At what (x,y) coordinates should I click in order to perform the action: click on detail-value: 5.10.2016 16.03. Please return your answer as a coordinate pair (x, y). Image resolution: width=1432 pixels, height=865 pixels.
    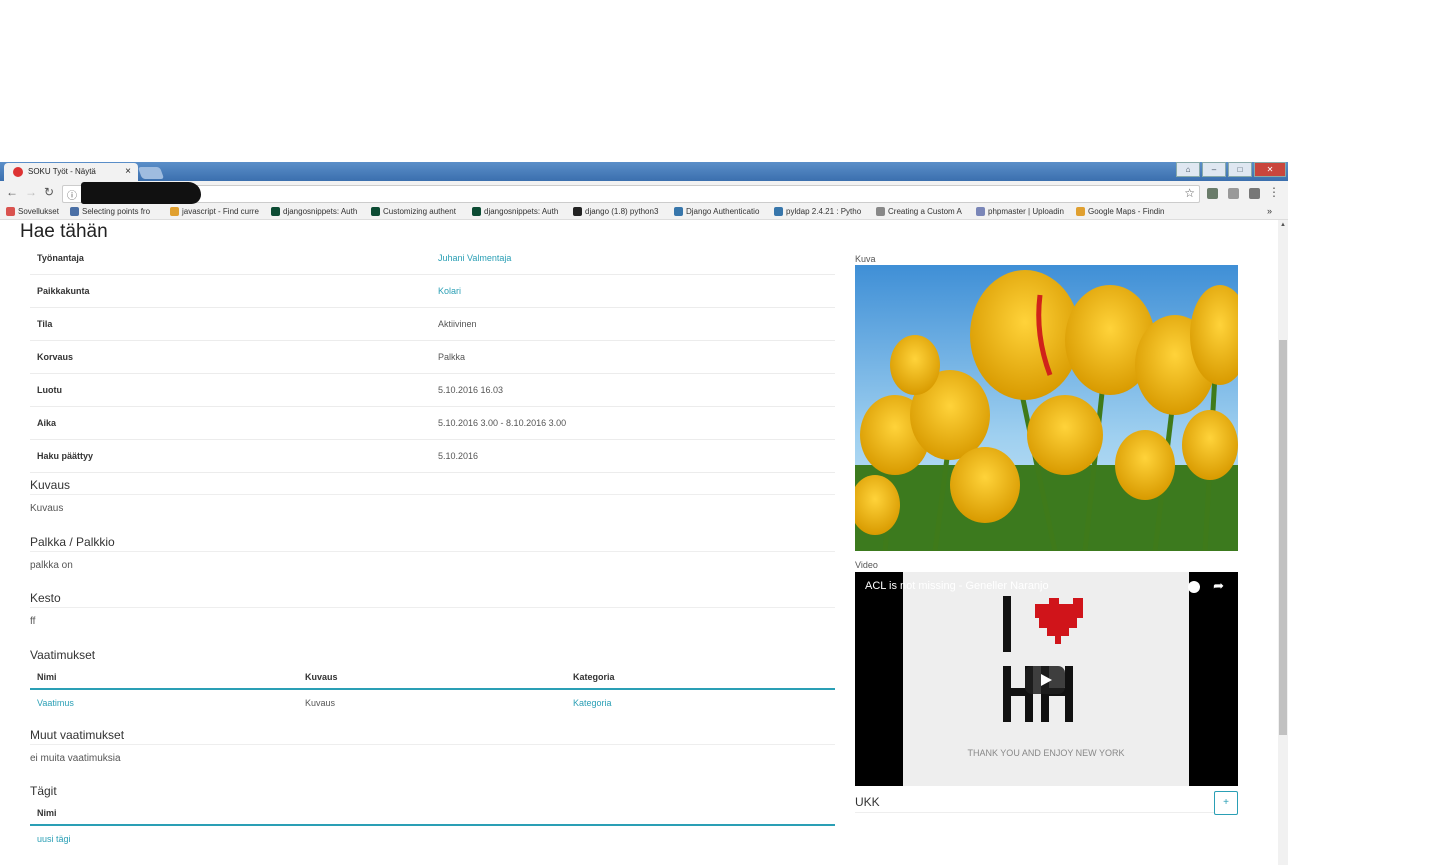
    Looking at the image, I should click on (471, 390).